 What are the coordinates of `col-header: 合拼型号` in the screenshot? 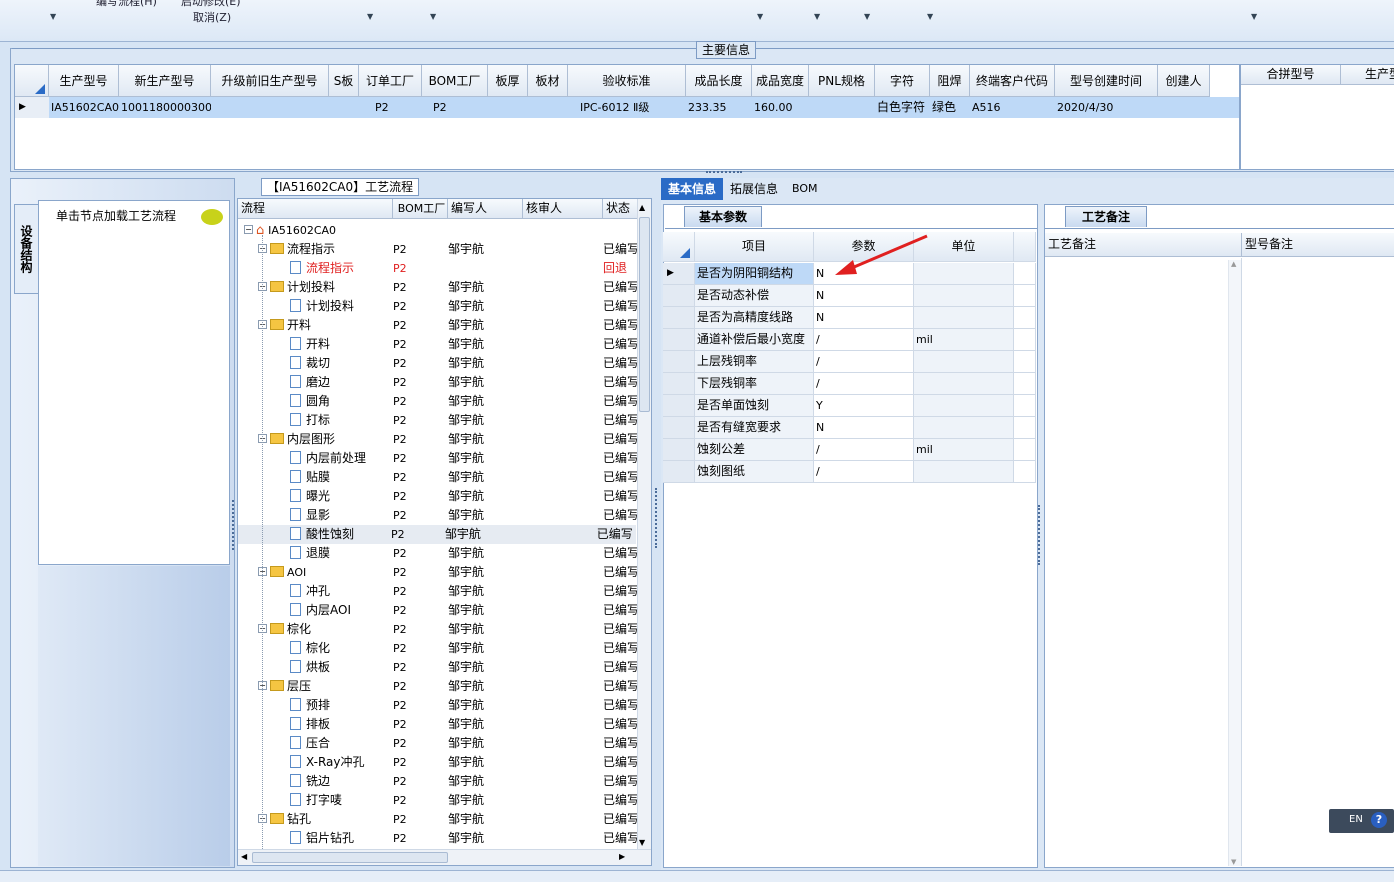 It's located at (1291, 74).